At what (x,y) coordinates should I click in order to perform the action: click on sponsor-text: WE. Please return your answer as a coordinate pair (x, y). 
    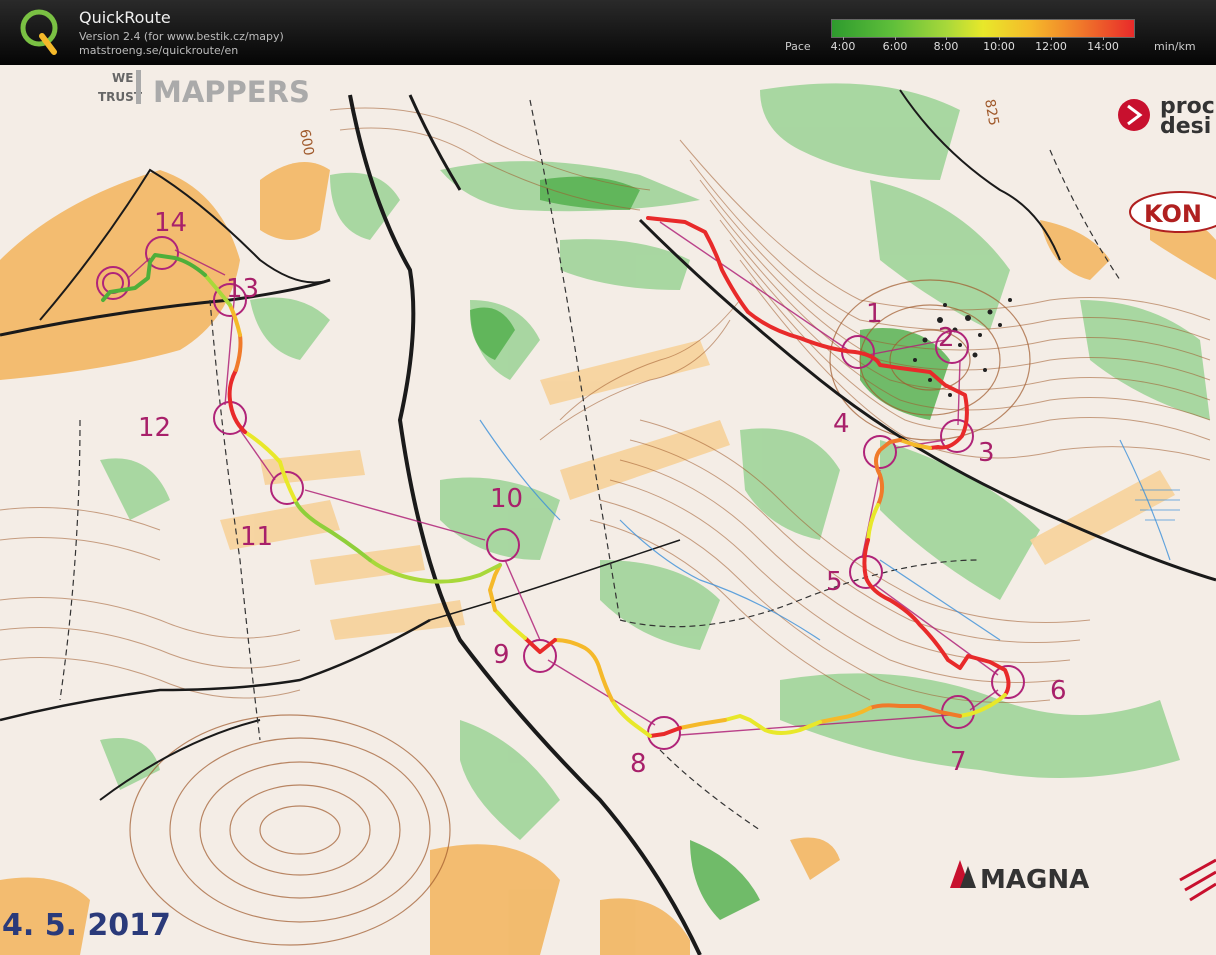
    Looking at the image, I should click on (122, 78).